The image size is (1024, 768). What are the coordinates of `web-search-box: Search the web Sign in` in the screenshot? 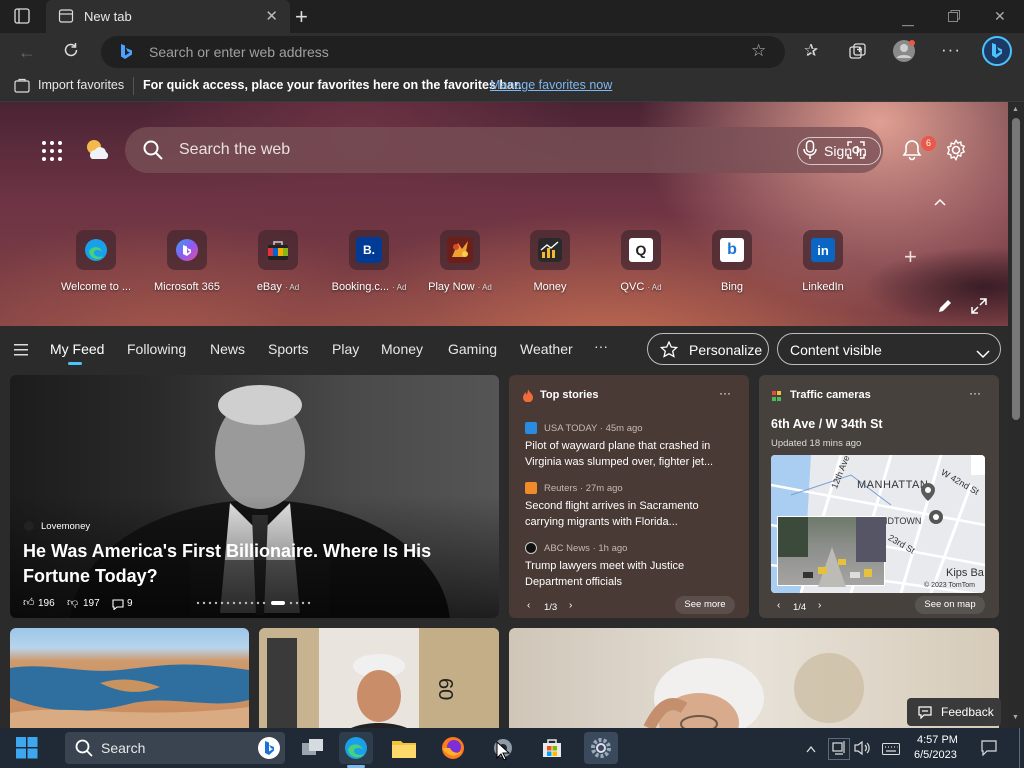 It's located at (504, 150).